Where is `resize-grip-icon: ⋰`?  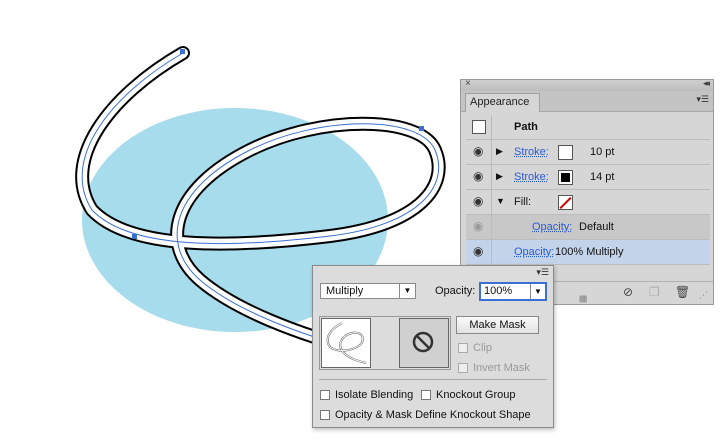
resize-grip-icon: ⋰ is located at coordinates (703, 295).